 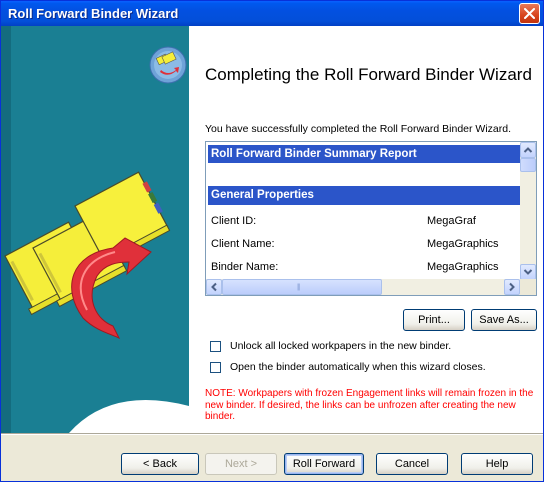 I want to click on report-row-value: MegaGraf, so click(x=451, y=221).